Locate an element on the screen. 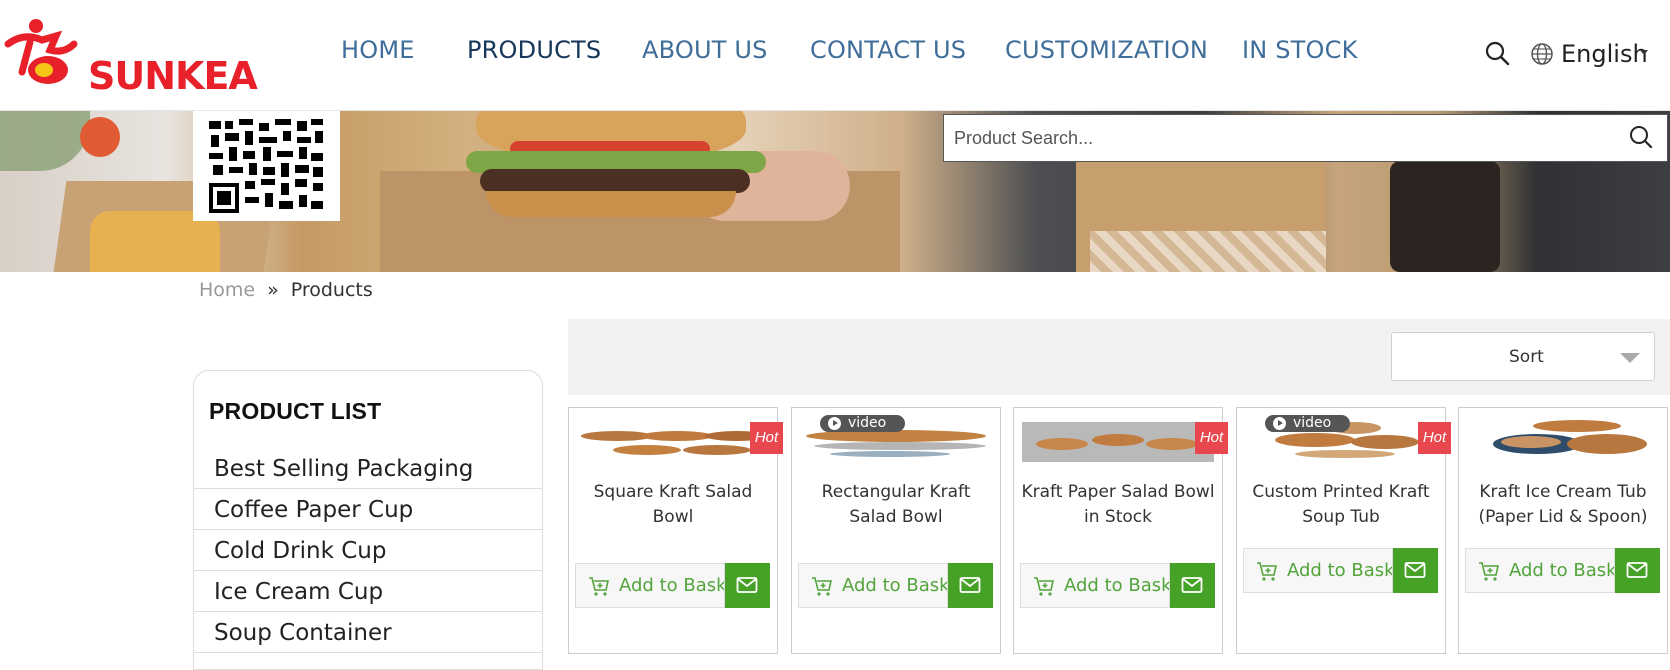 This screenshot has height=670, width=1670. product-search-box is located at coordinates (1305, 138).